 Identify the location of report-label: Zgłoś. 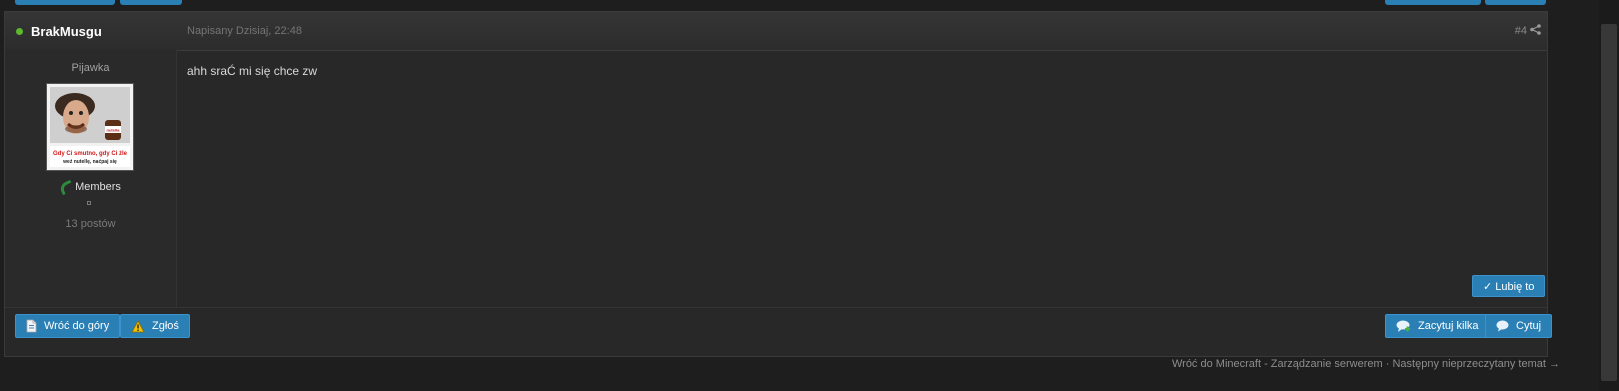
(165, 326).